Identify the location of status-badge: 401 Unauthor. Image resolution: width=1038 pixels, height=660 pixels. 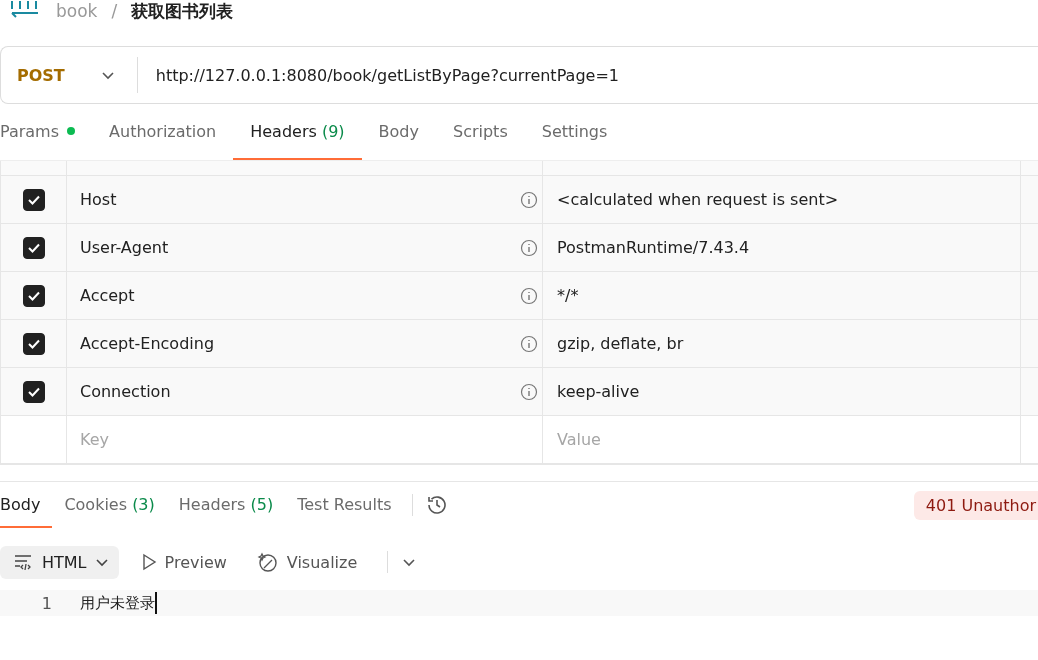
(975, 505).